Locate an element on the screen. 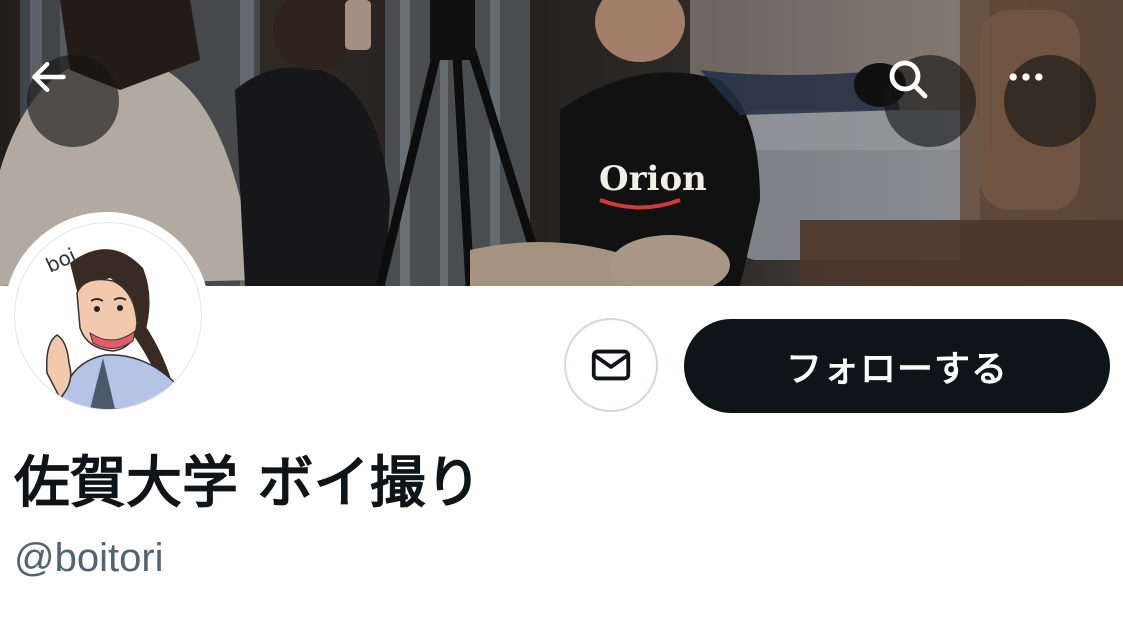 This screenshot has width=1123, height=632. follow-button: フォローする is located at coordinates (897, 366).